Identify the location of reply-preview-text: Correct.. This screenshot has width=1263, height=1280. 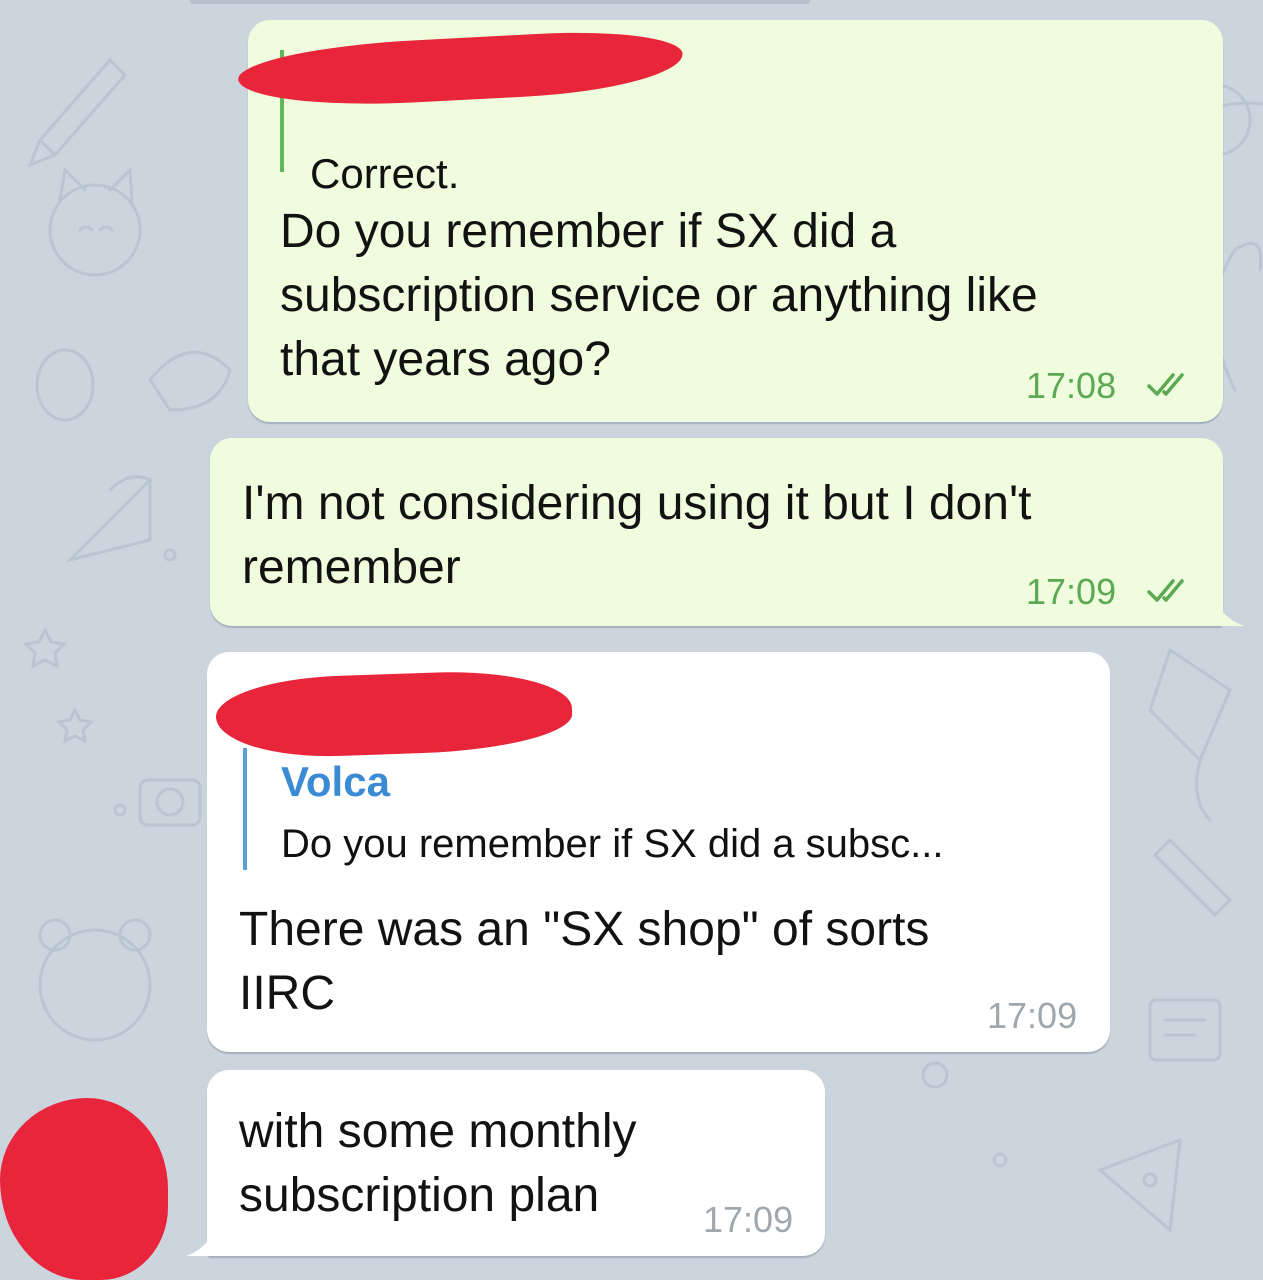
(385, 173).